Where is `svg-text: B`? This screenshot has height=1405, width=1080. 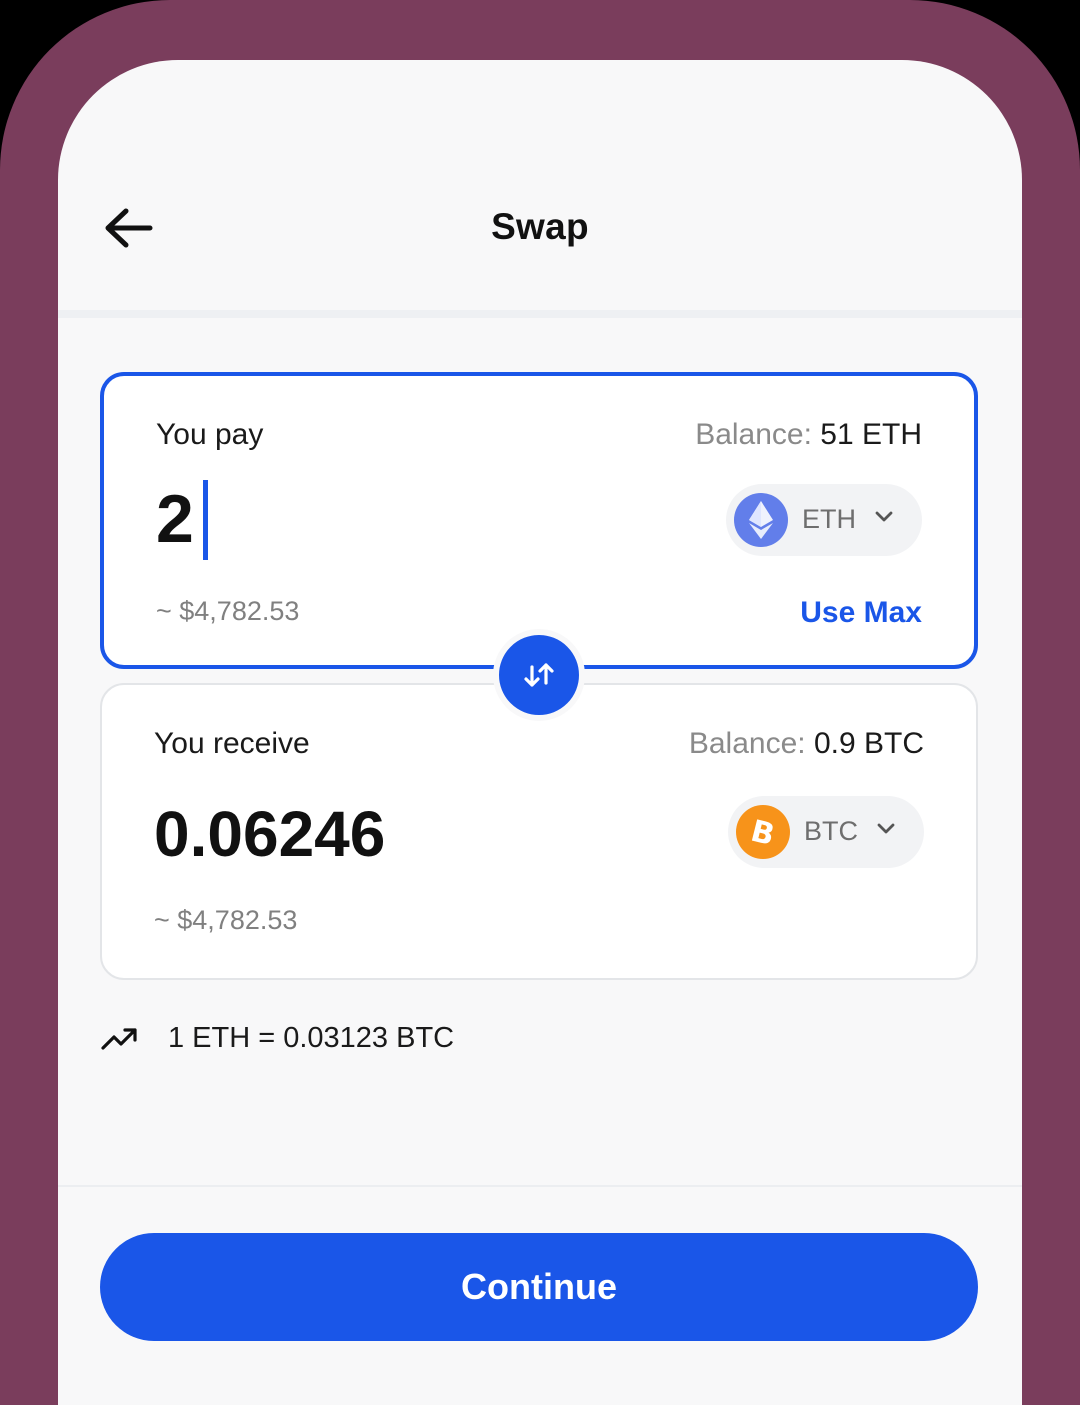 svg-text: B is located at coordinates (763, 832).